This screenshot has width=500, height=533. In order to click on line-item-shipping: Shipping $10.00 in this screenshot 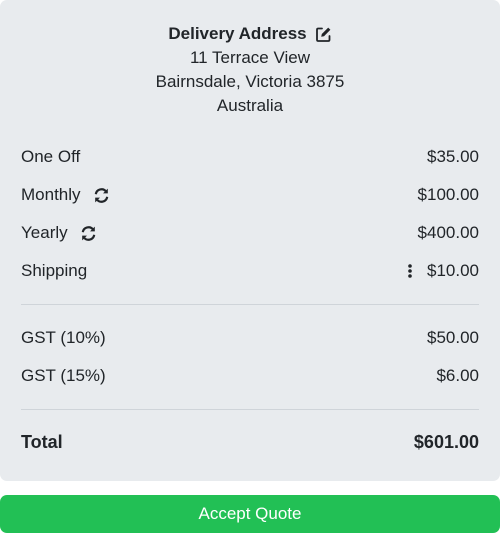, I will do `click(250, 271)`.